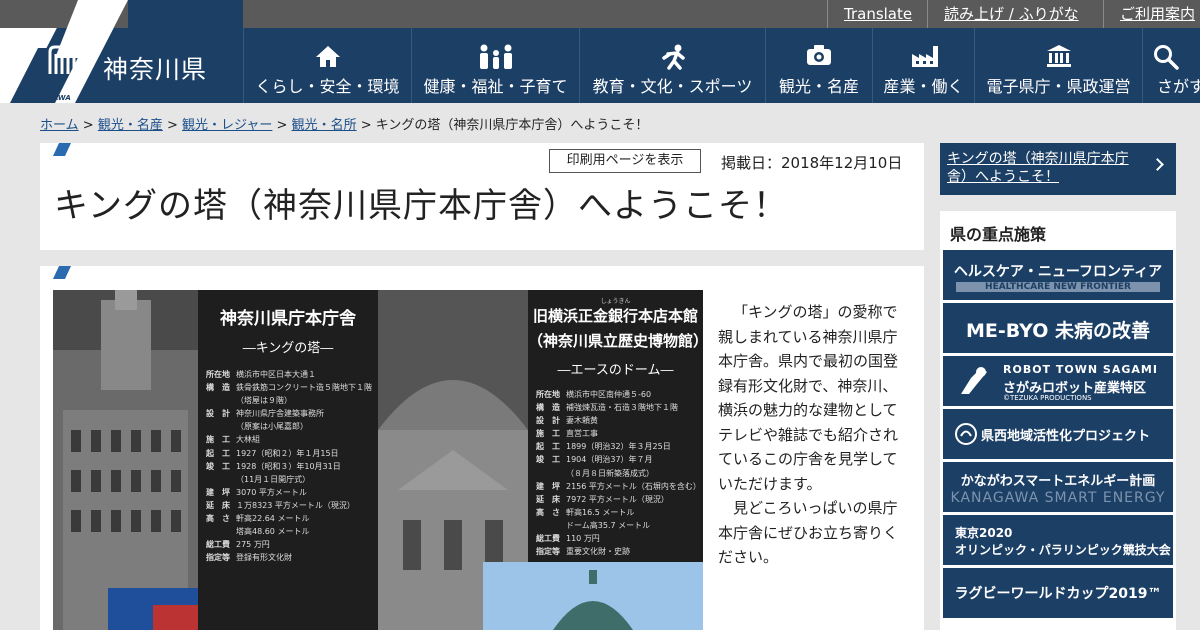 The image size is (1200, 630). What do you see at coordinates (548, 394) in the screenshot?
I see `spec-key: 所在地` at bounding box center [548, 394].